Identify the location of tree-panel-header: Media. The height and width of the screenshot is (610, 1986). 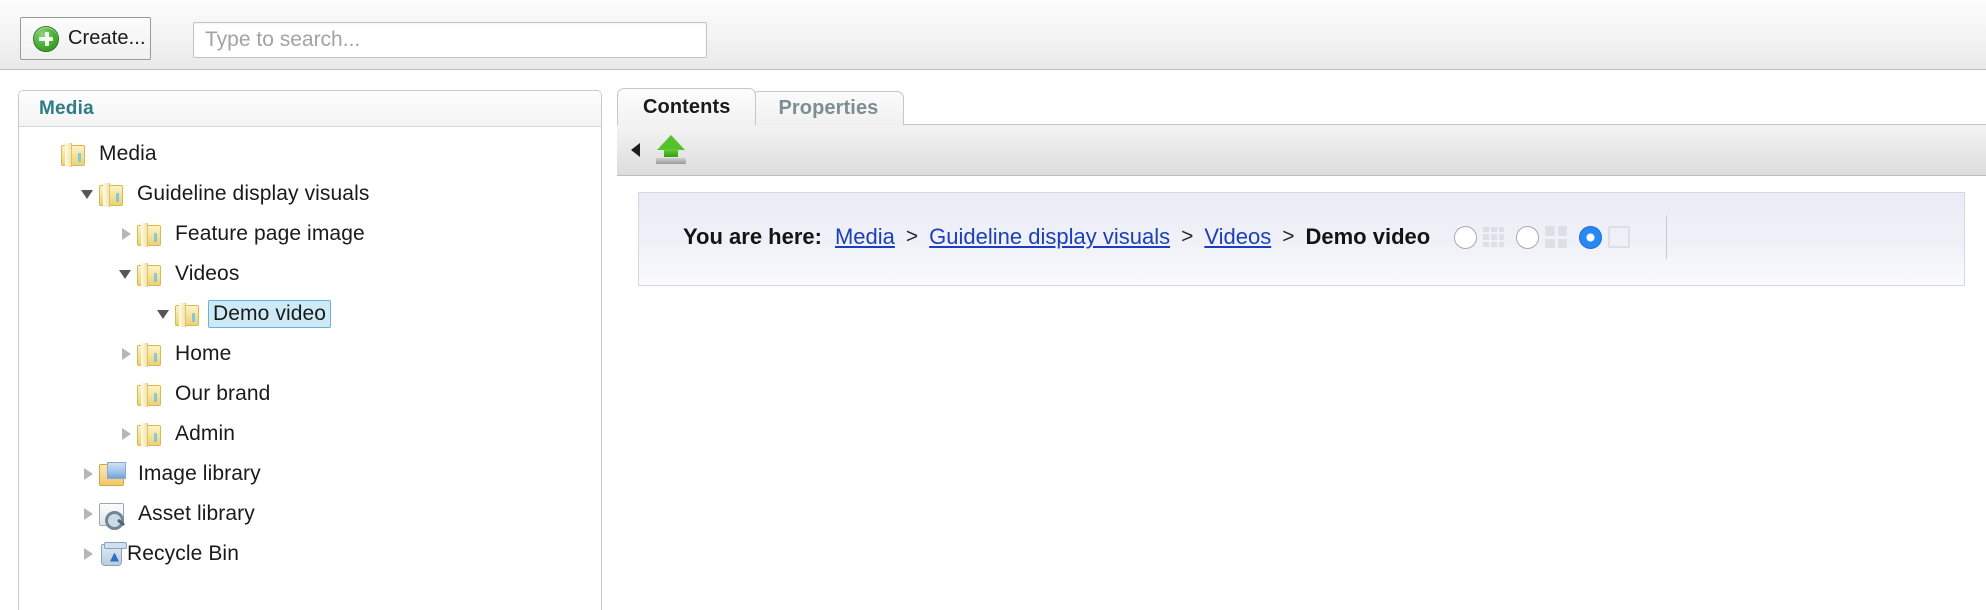
(310, 109).